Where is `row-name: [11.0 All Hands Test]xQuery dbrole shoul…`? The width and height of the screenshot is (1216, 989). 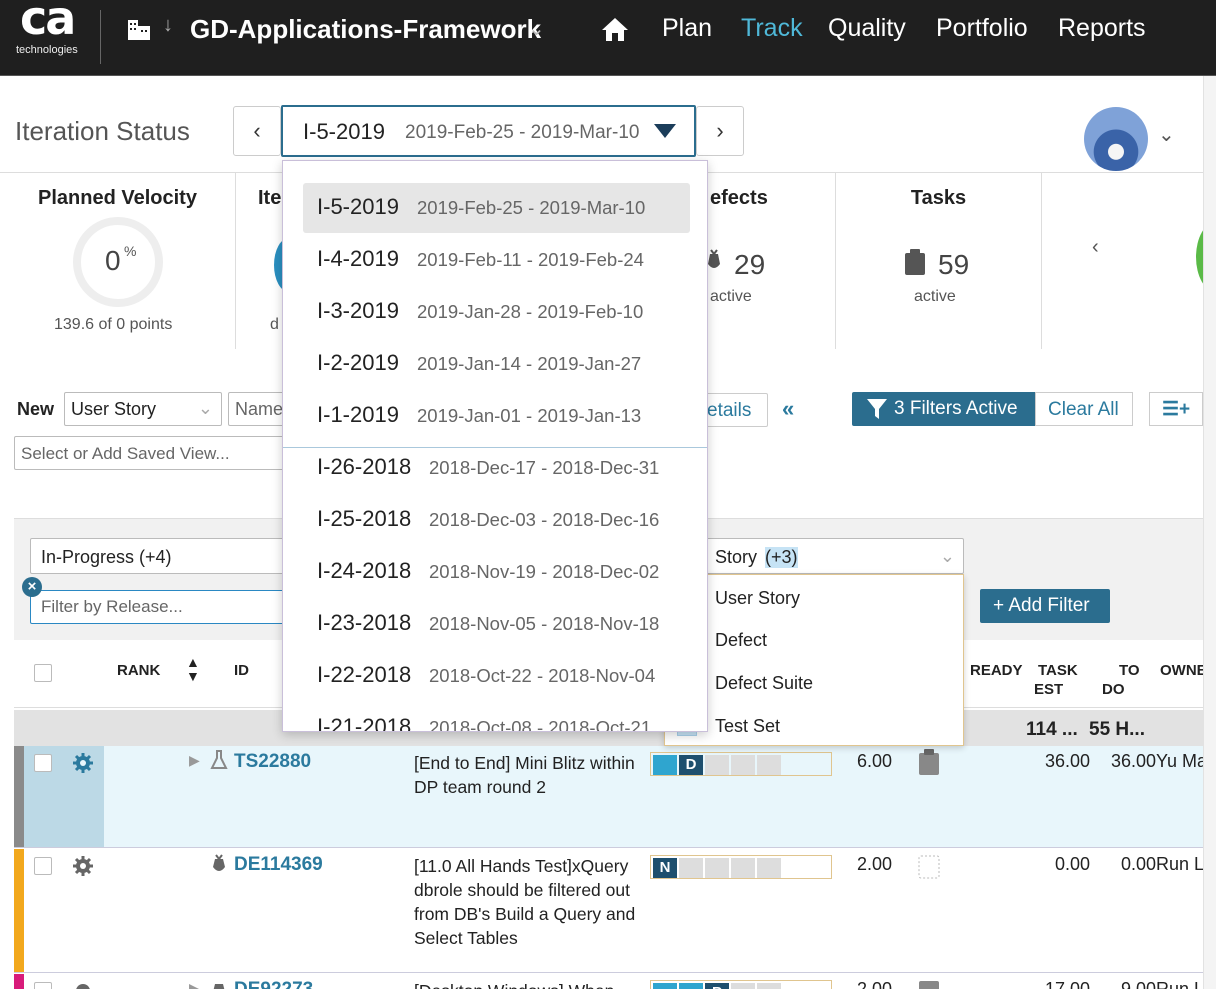
row-name: [11.0 All Hands Test]xQuery dbrole shoul… is located at coordinates (534, 902).